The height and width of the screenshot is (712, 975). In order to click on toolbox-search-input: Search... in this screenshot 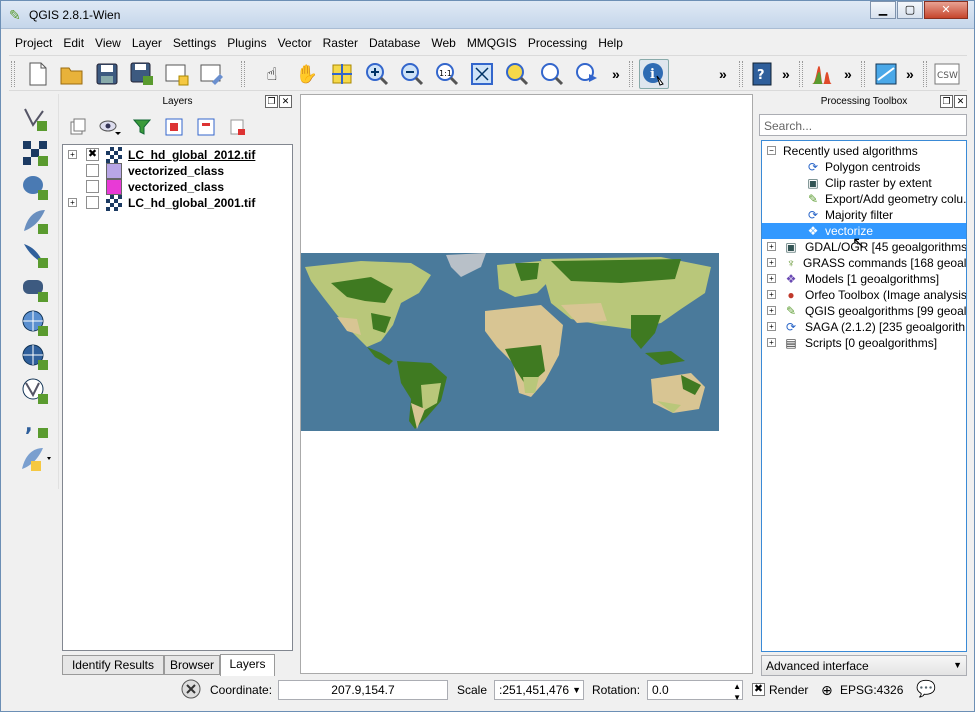, I will do `click(863, 125)`.